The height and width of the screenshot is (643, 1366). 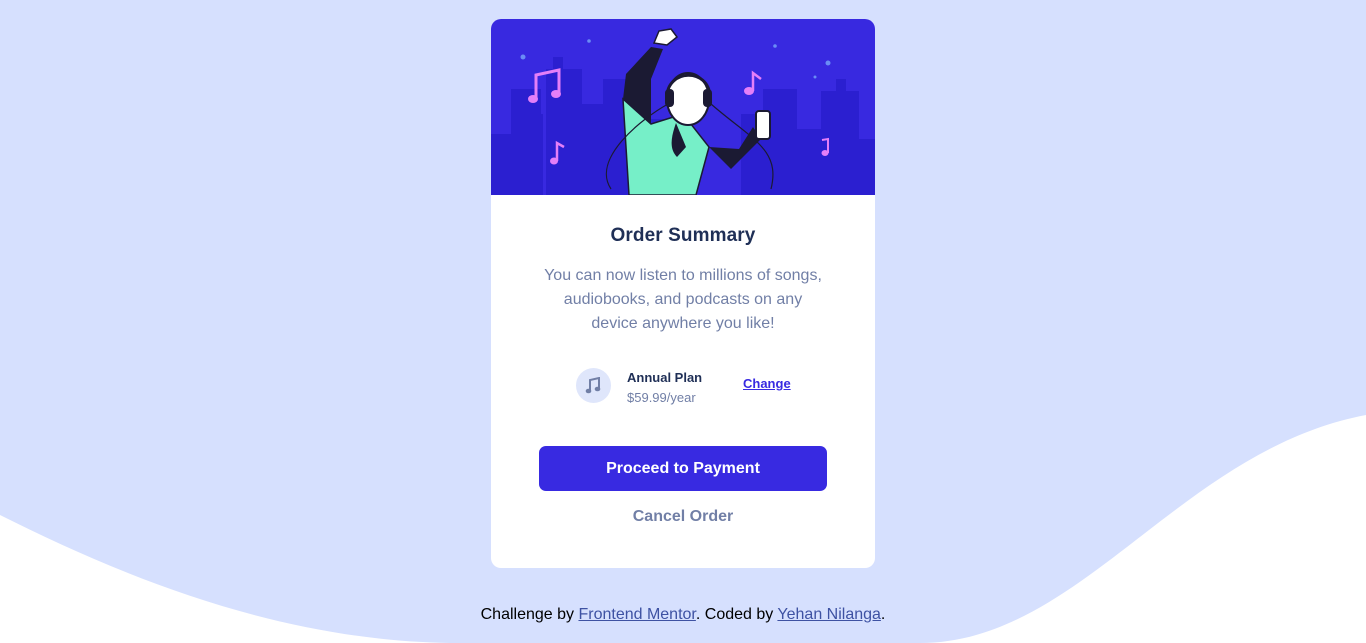 I want to click on author-link: Yehan Nilanga, so click(x=829, y=614).